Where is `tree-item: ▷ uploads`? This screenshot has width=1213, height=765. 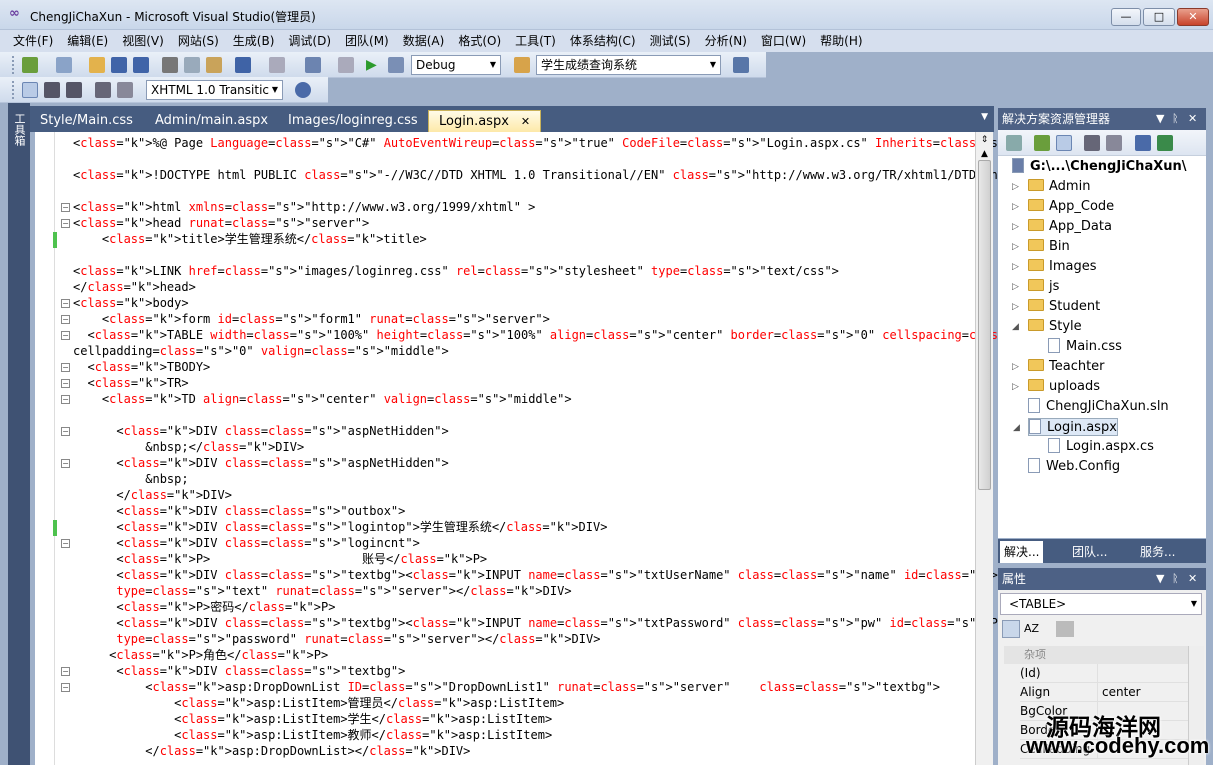 tree-item: ▷ uploads is located at coordinates (1056, 387).